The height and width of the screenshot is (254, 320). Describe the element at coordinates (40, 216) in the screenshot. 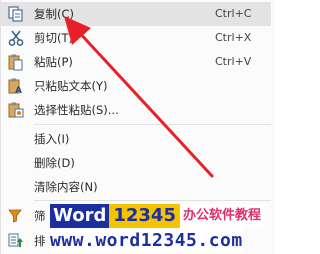

I see `menu-item-label: 筛` at that location.